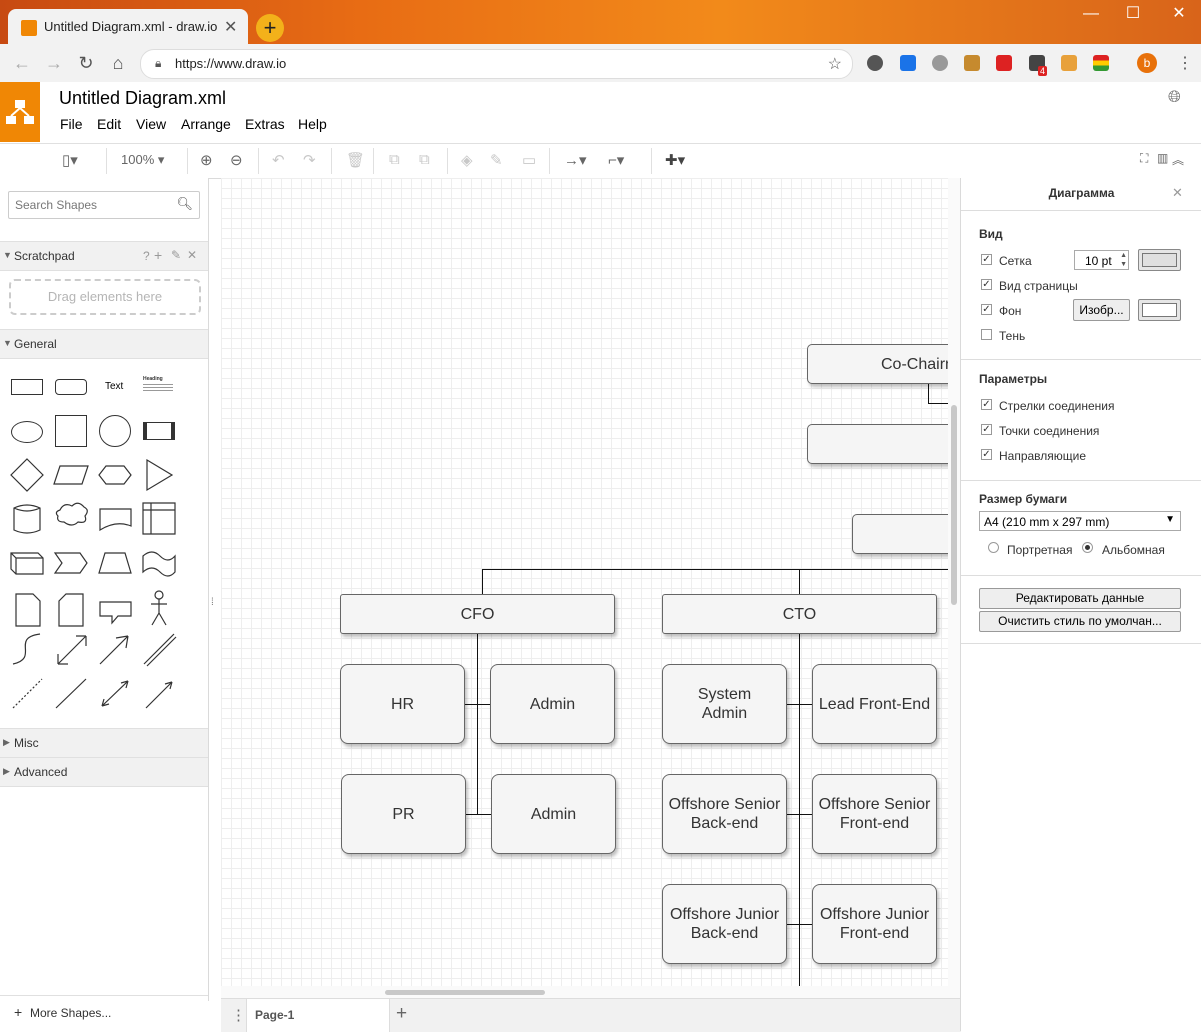  I want to click on trapezoid-shape-icon, so click(115, 563).